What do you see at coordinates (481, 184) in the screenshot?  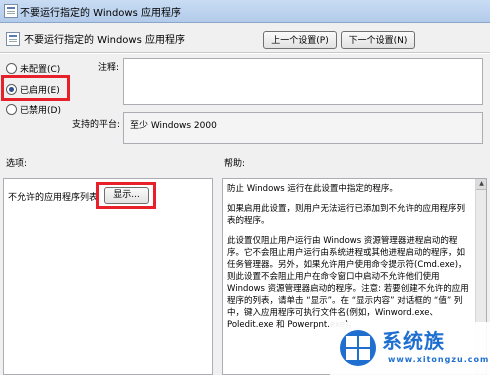 I see `scroll-up-arrow-icon: ▲` at bounding box center [481, 184].